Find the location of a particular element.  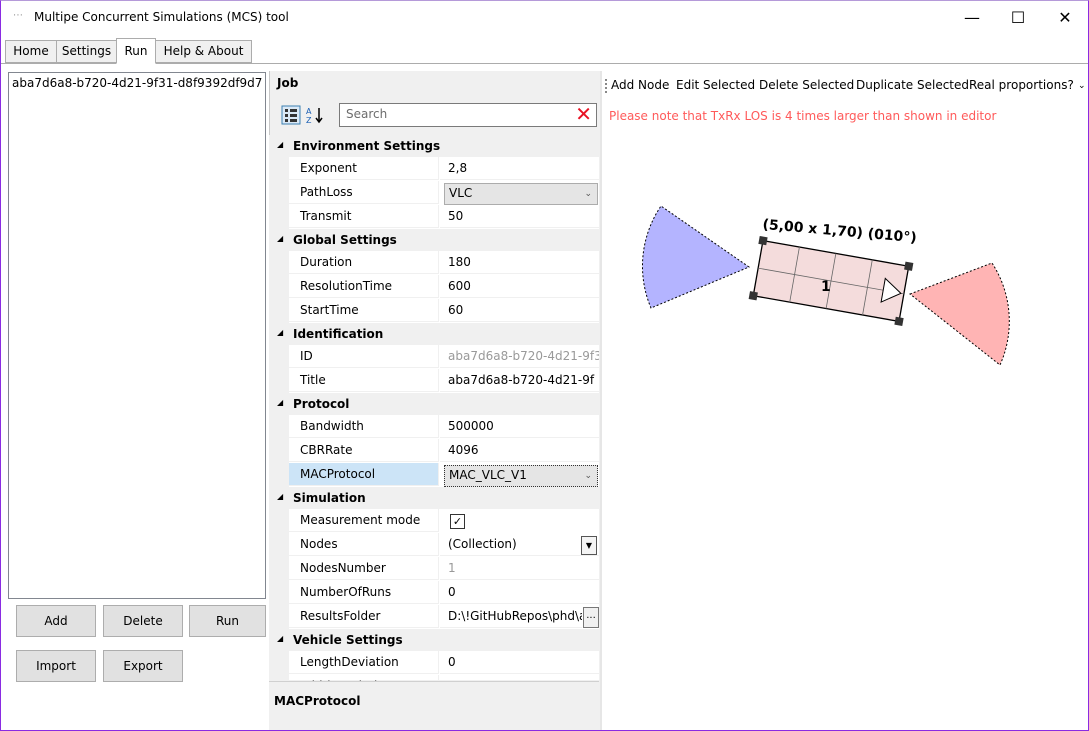

category-vehicle: ◢ Vehicle Settings is located at coordinates (434, 640).